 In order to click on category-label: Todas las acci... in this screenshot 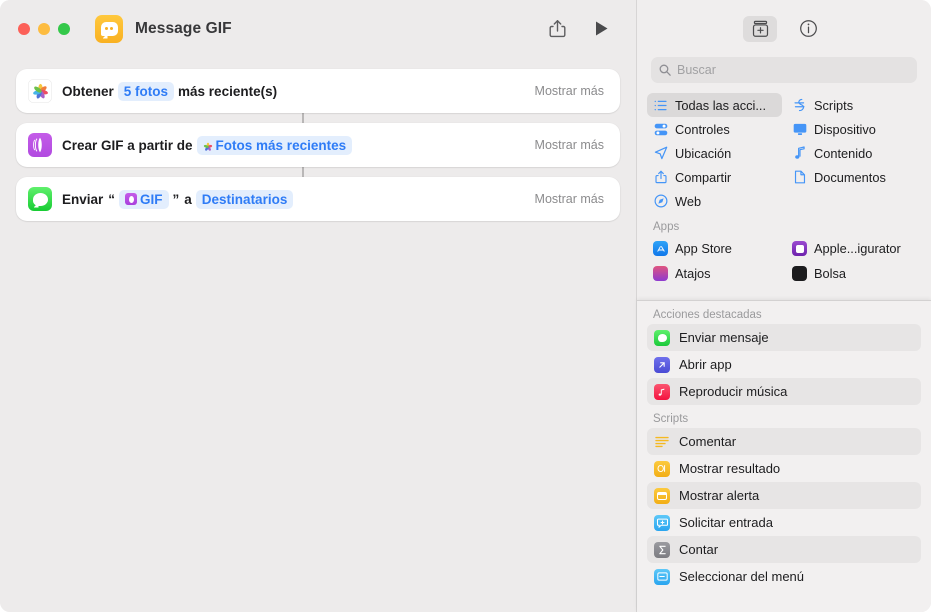, I will do `click(721, 105)`.